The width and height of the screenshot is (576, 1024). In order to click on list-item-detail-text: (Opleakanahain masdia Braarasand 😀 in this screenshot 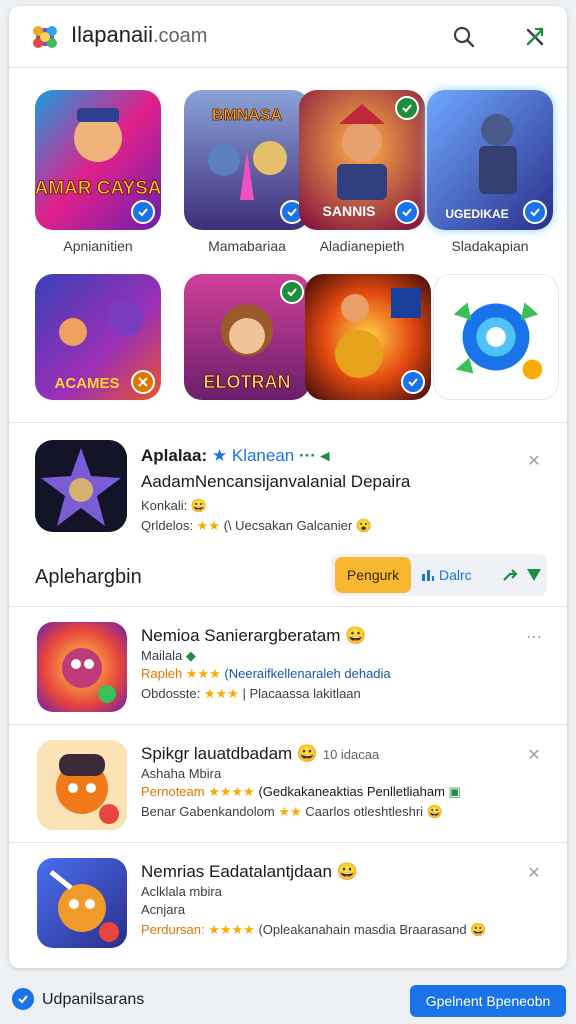, I will do `click(372, 929)`.